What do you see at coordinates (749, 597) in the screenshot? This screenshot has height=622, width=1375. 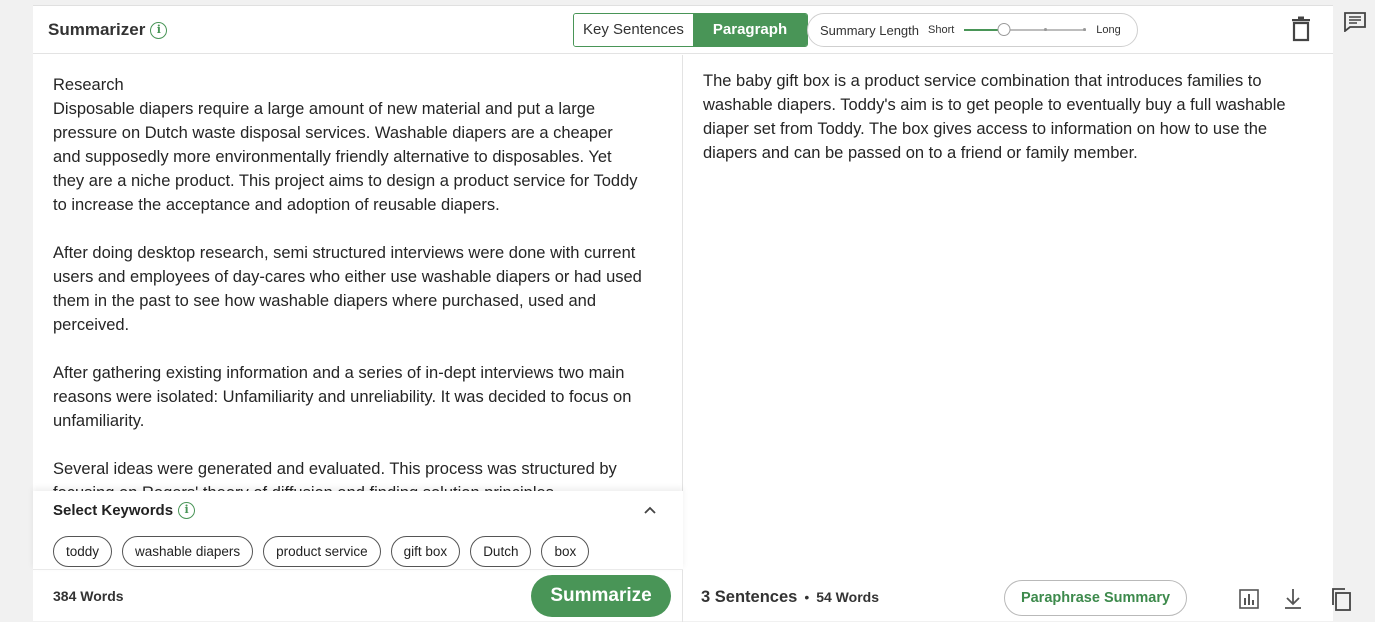 I see `sentence-count: 3 Sentences` at bounding box center [749, 597].